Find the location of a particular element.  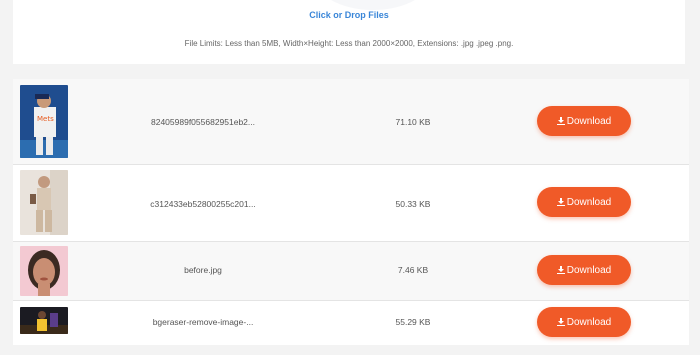

baseball-player-photo-icon: Mets is located at coordinates (44, 121).